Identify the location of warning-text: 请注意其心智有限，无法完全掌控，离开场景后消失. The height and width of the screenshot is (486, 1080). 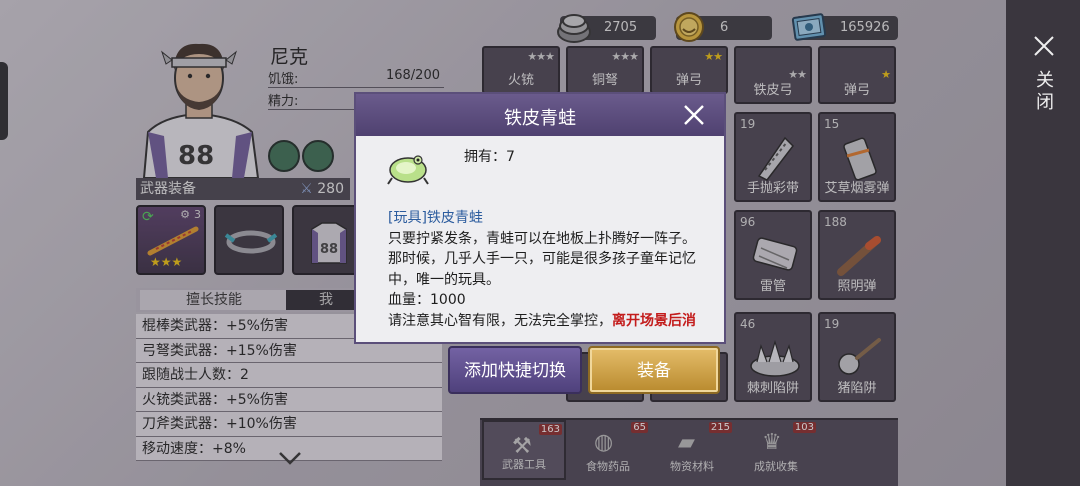
(548, 320).